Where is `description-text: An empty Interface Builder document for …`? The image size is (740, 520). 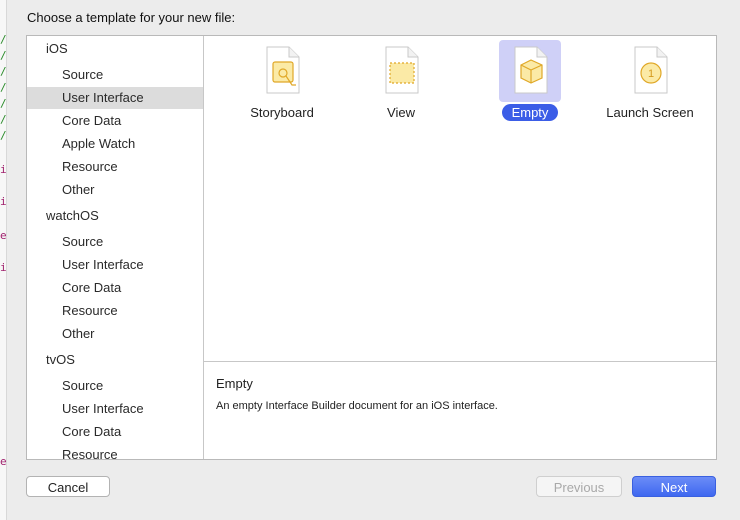 description-text: An empty Interface Builder document for … is located at coordinates (357, 406).